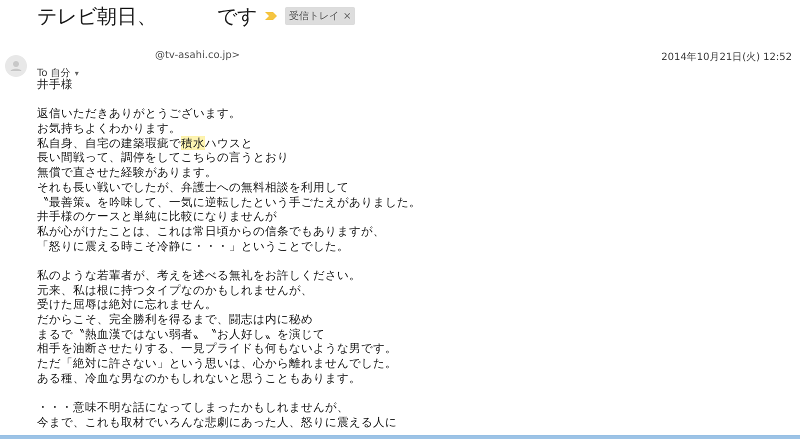  Describe the element at coordinates (193, 246) in the screenshot. I see `body-line: 「怒りに震える時こそ冷静に・・・」ということでした。` at that location.